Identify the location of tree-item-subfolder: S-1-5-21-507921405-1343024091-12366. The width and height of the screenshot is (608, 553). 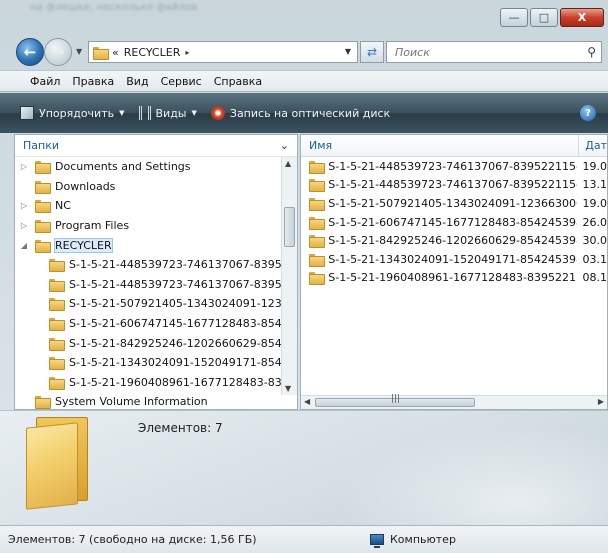
(156, 304).